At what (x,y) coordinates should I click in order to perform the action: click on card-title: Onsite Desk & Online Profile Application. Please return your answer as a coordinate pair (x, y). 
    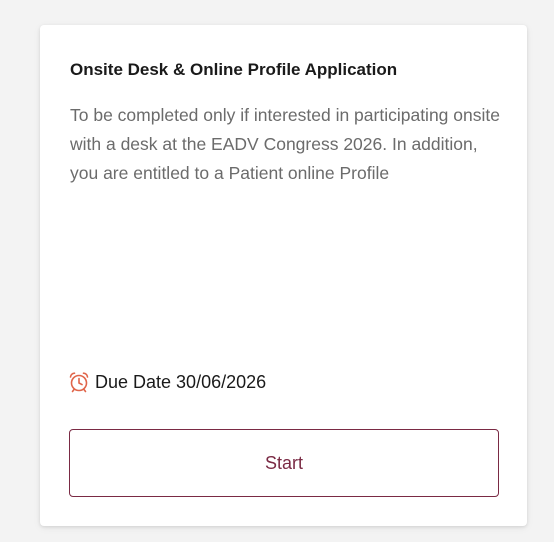
    Looking at the image, I should click on (234, 69).